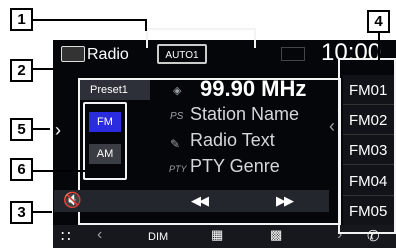  Describe the element at coordinates (72, 200) in the screenshot. I see `mute-icon: 🔇` at that location.